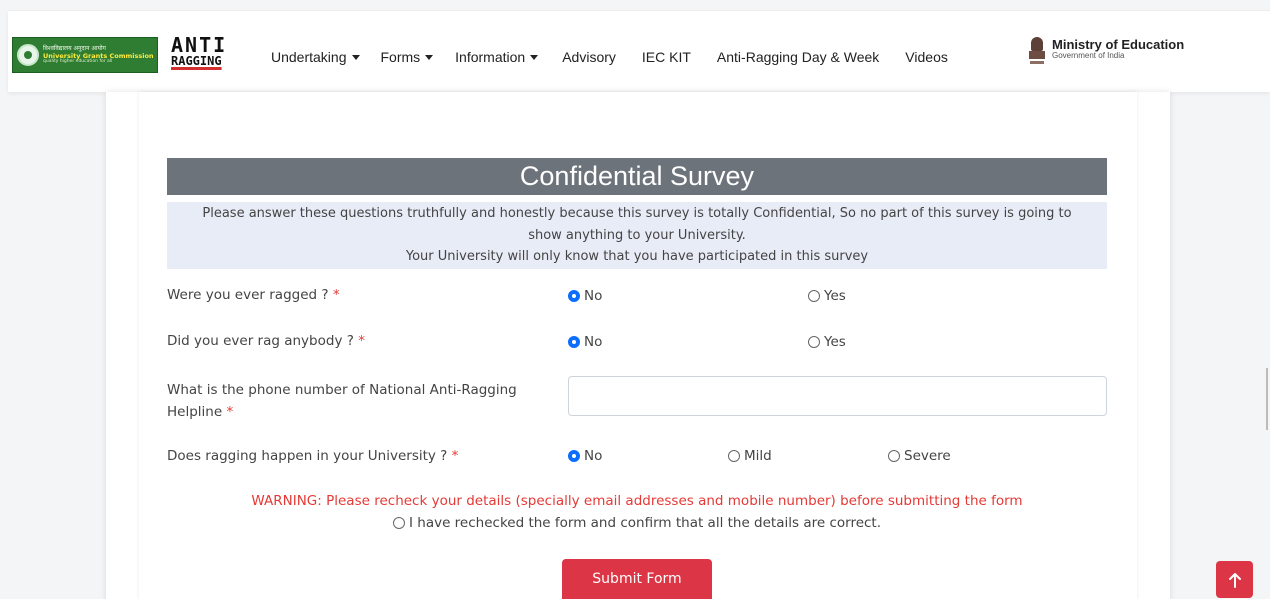 The width and height of the screenshot is (1270, 599). I want to click on ministry-title: Ministry of Education, so click(1118, 44).